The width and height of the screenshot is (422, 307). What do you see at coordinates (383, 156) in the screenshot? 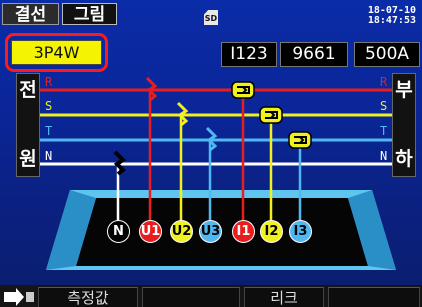
I see `line-label-n-right: N` at bounding box center [383, 156].